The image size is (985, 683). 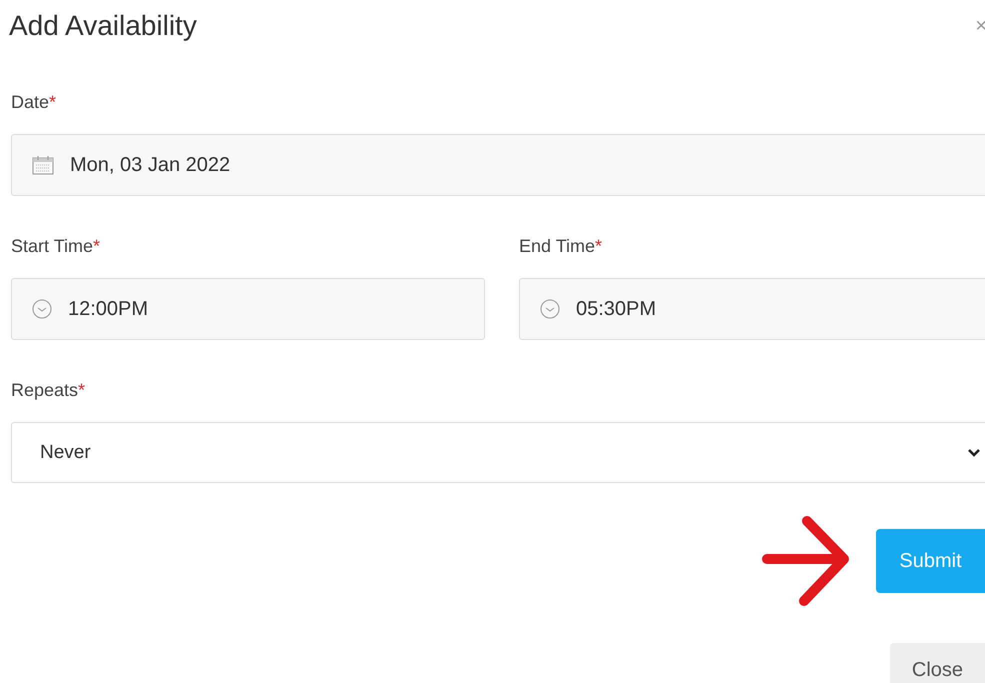 I want to click on field-label: End Time*, so click(x=561, y=246).